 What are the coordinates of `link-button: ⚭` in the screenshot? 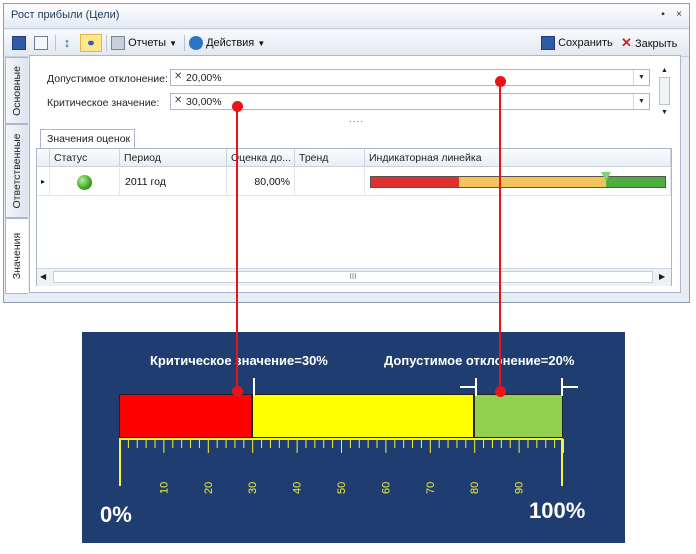 It's located at (91, 43).